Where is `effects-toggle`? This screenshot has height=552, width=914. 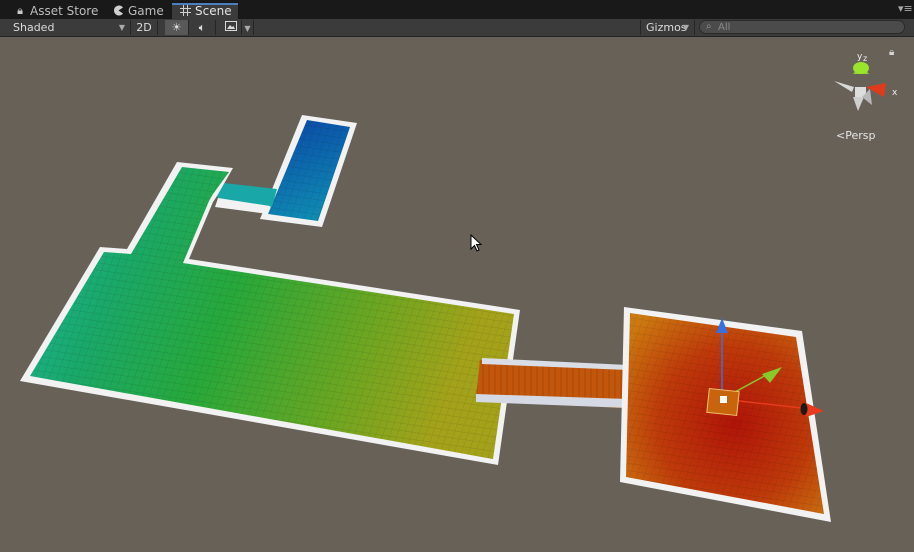 effects-toggle is located at coordinates (231, 27).